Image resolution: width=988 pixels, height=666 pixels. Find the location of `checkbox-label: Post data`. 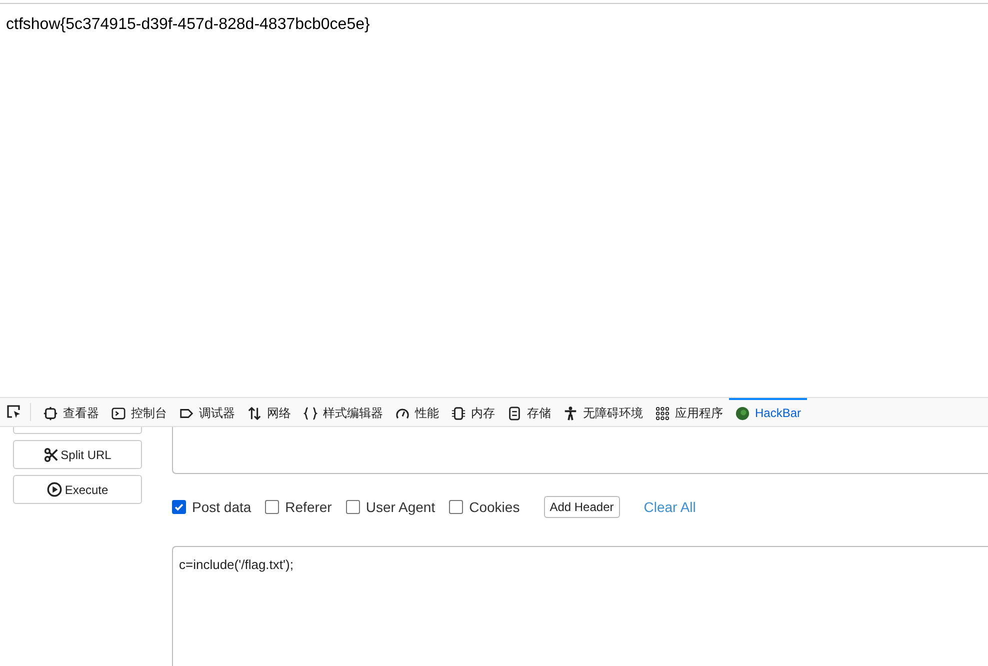

checkbox-label: Post data is located at coordinates (222, 507).